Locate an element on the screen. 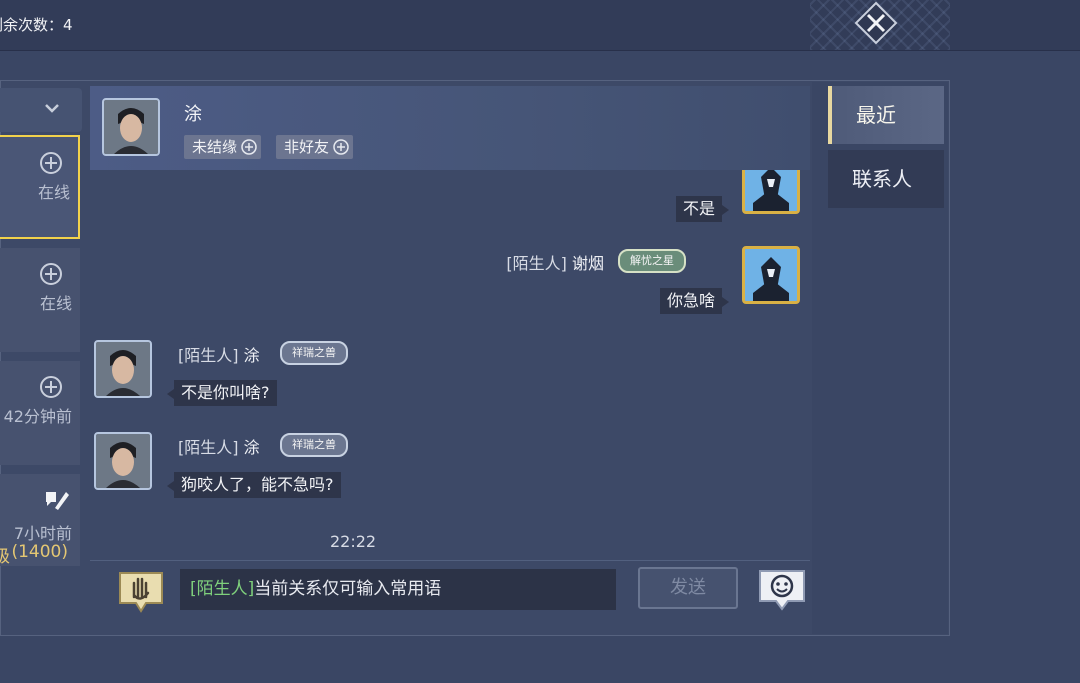  contact-level-prefix: 级 is located at coordinates (5, 557).